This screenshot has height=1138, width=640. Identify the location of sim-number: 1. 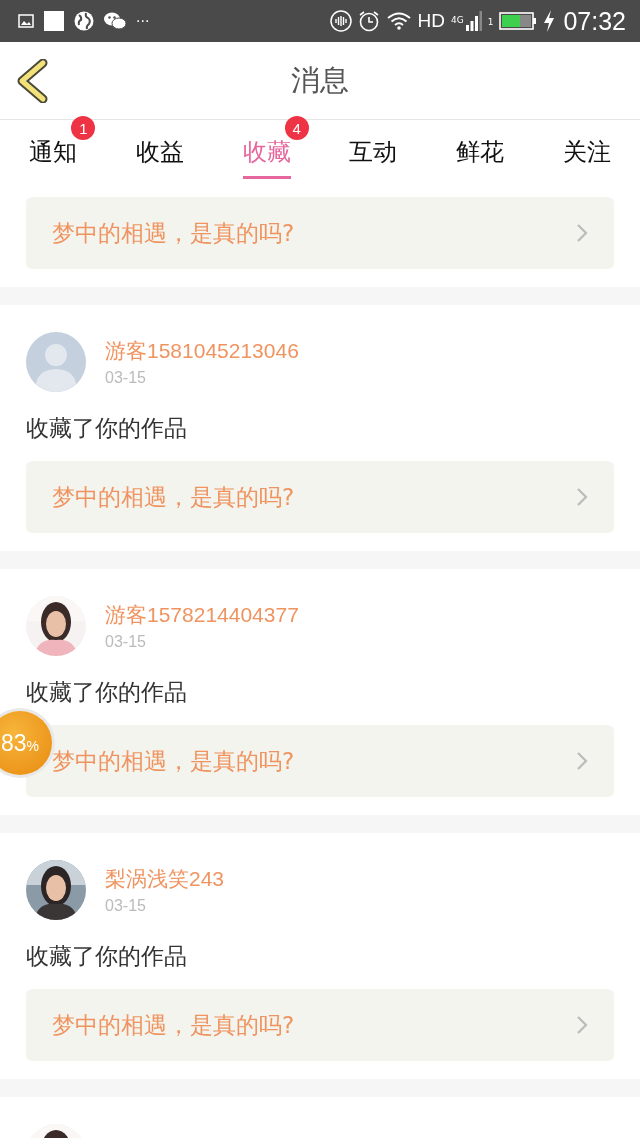
(490, 21).